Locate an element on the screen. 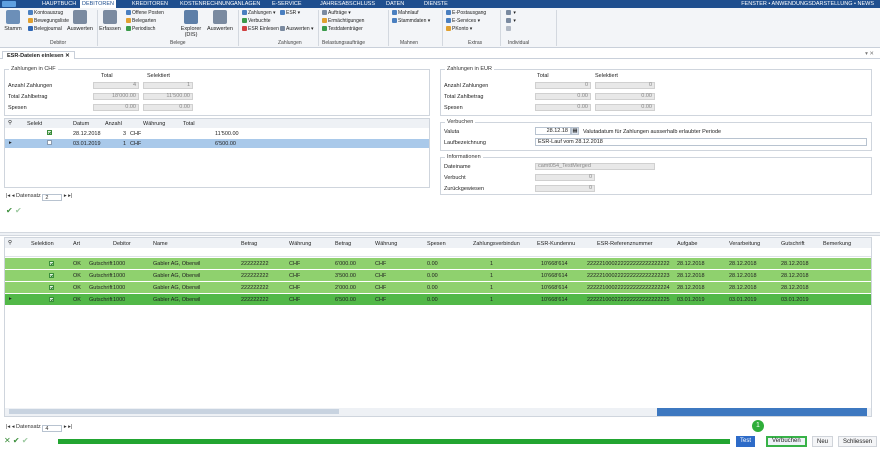 The height and width of the screenshot is (450, 880). col-esr-kundennr: ESR-Kundennu is located at coordinates (556, 244).